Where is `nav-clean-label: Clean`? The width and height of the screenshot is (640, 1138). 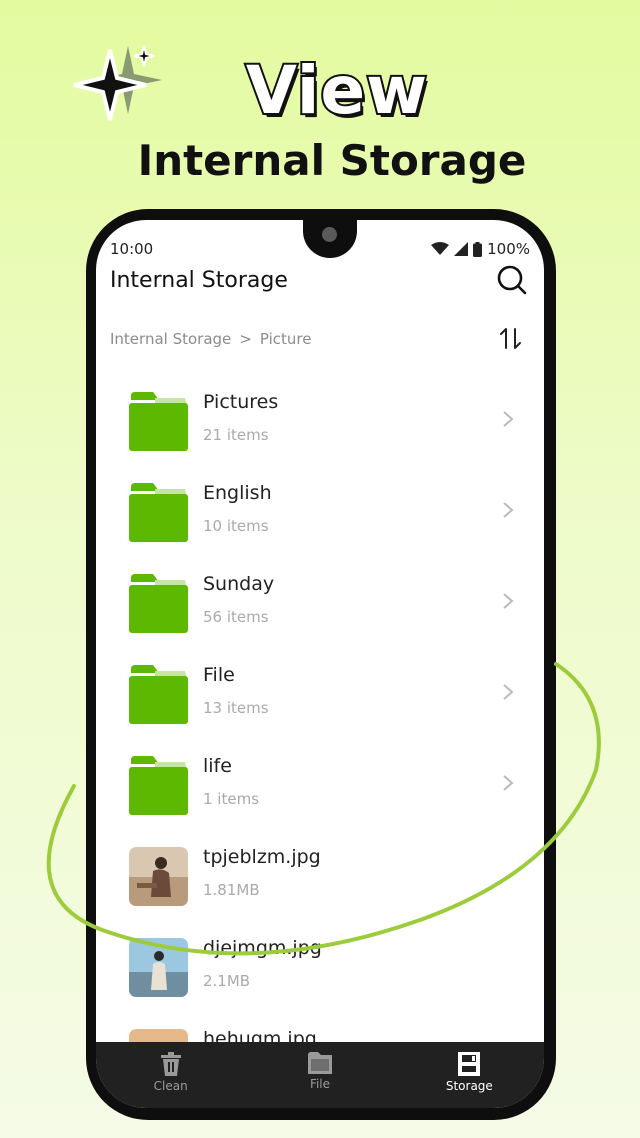
nav-clean-label: Clean is located at coordinates (170, 1086).